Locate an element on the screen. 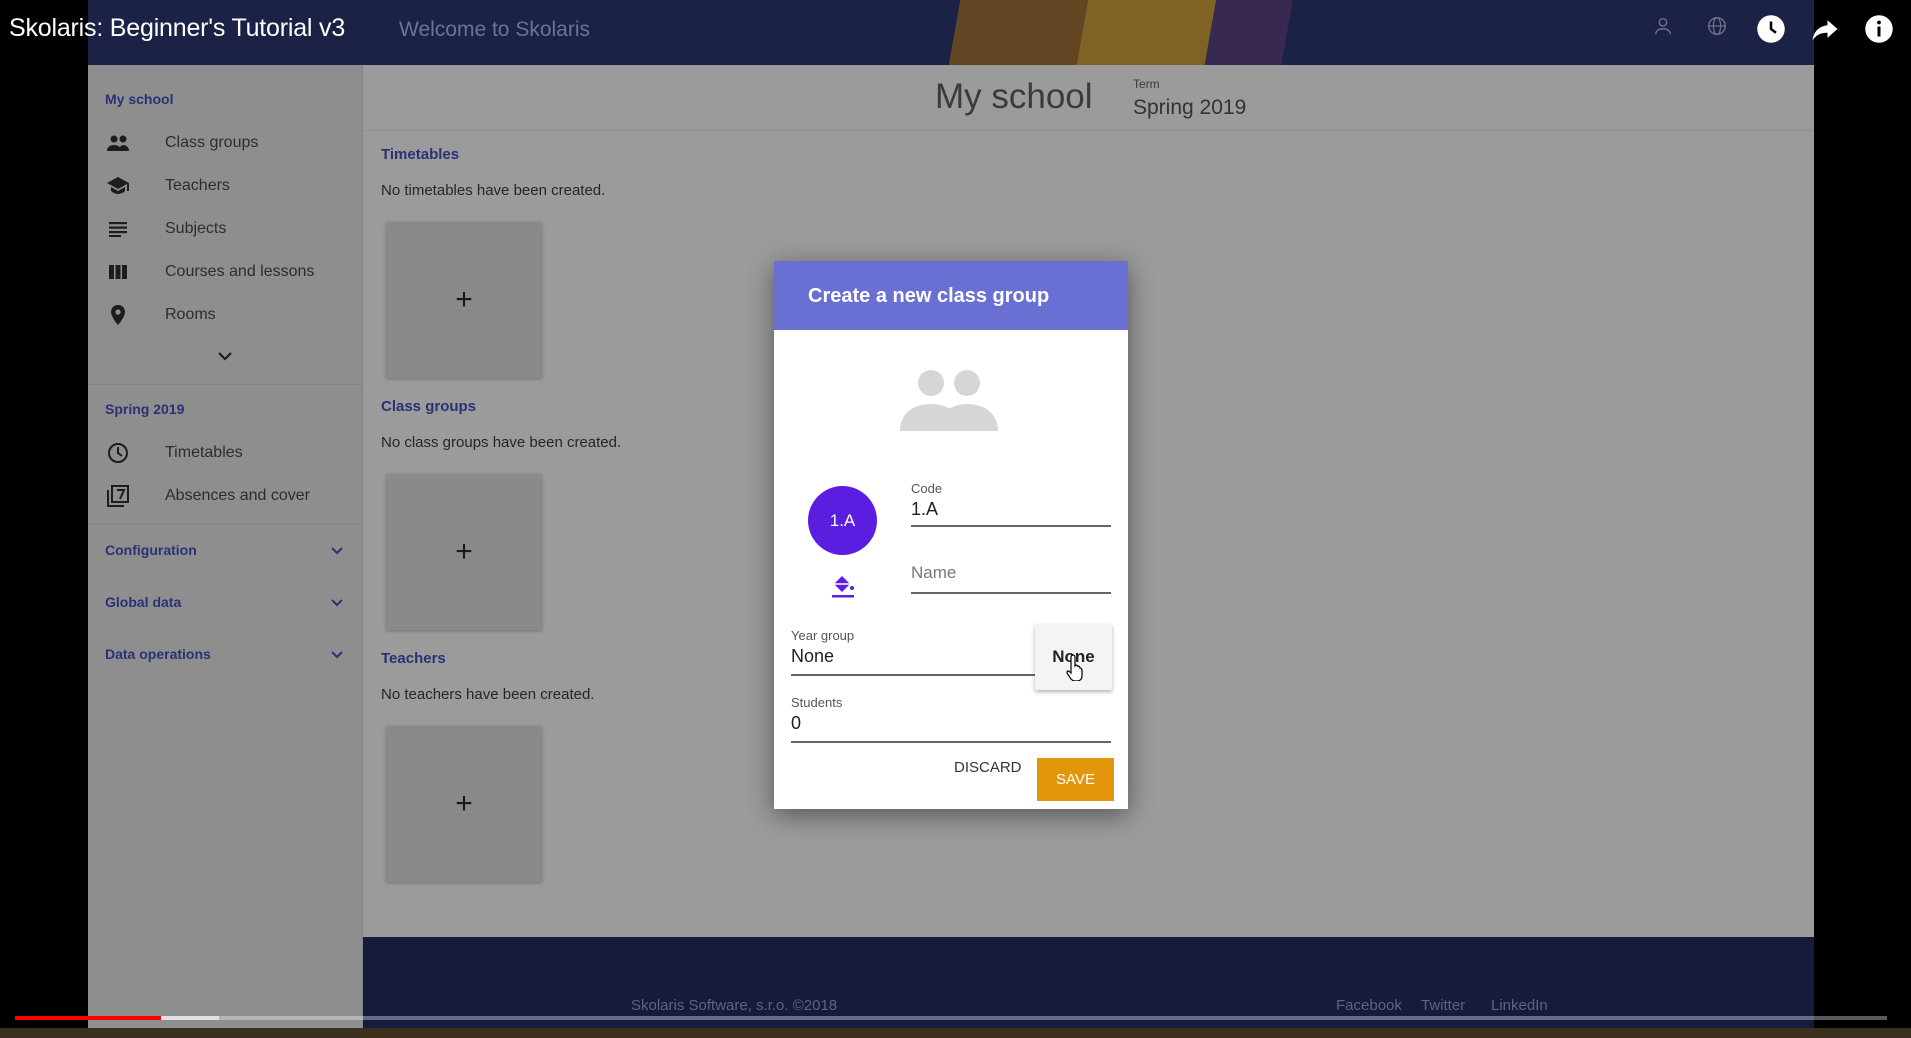  sidebar-item-rooms: Rooms is located at coordinates (225, 314).